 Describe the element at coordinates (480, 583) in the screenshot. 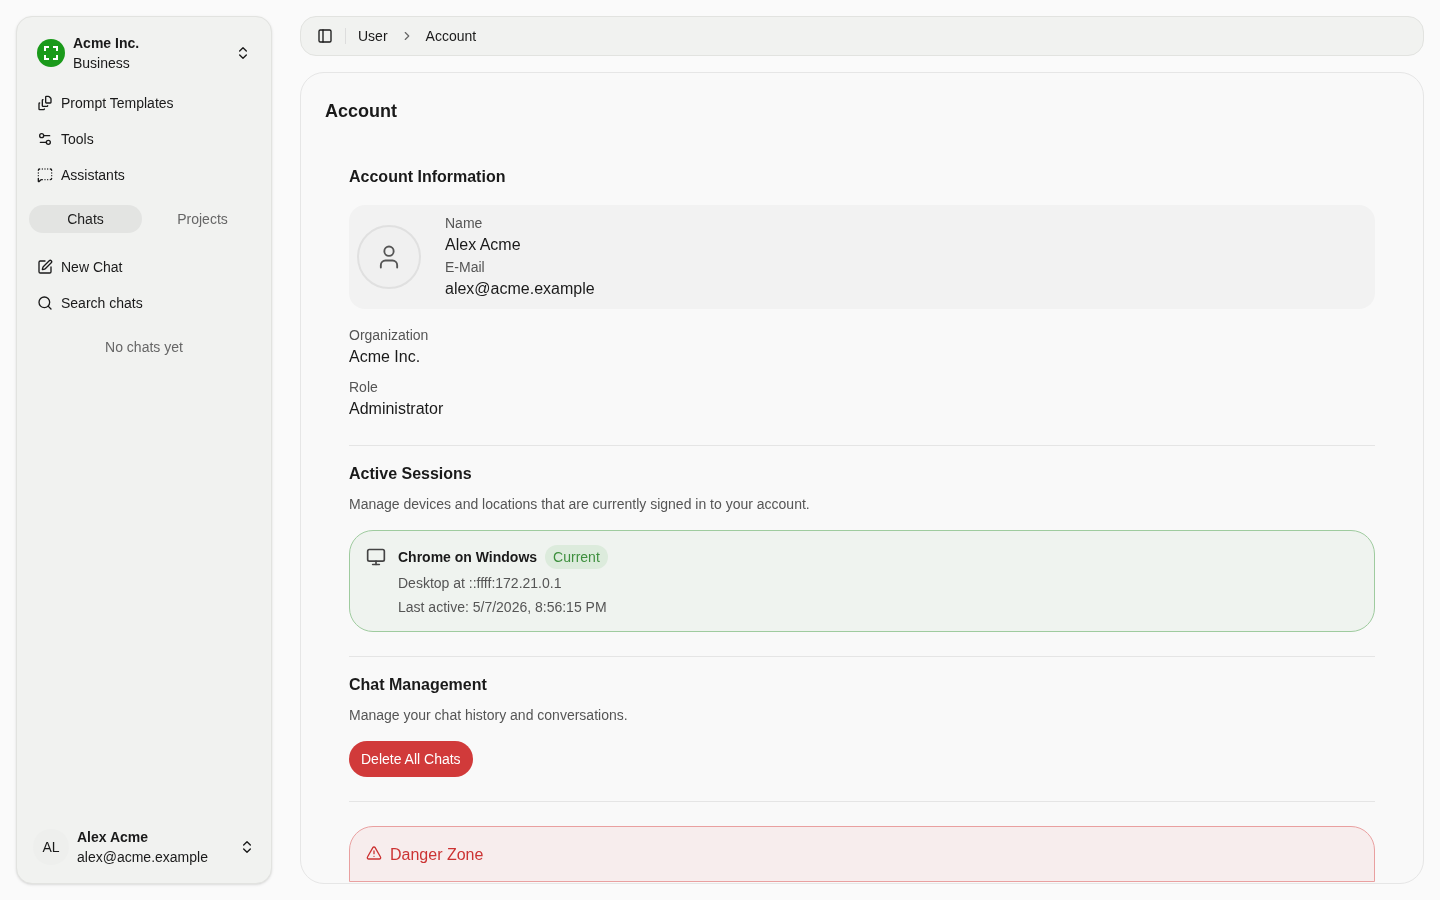

I see `session-location: Desktop at ::ffff:172.21.0.1` at that location.